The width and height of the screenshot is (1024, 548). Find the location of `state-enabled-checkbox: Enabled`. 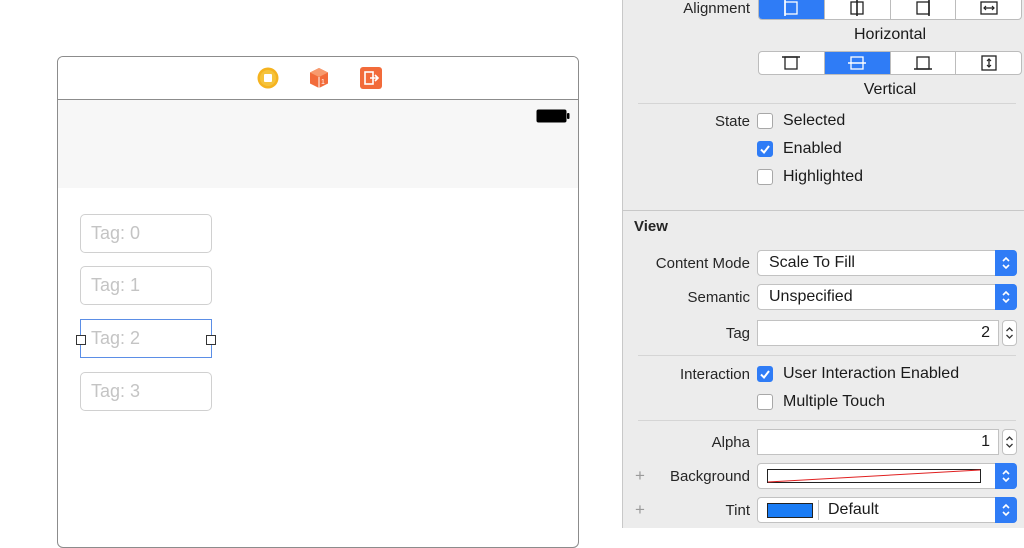

state-enabled-checkbox: Enabled is located at coordinates (799, 149).